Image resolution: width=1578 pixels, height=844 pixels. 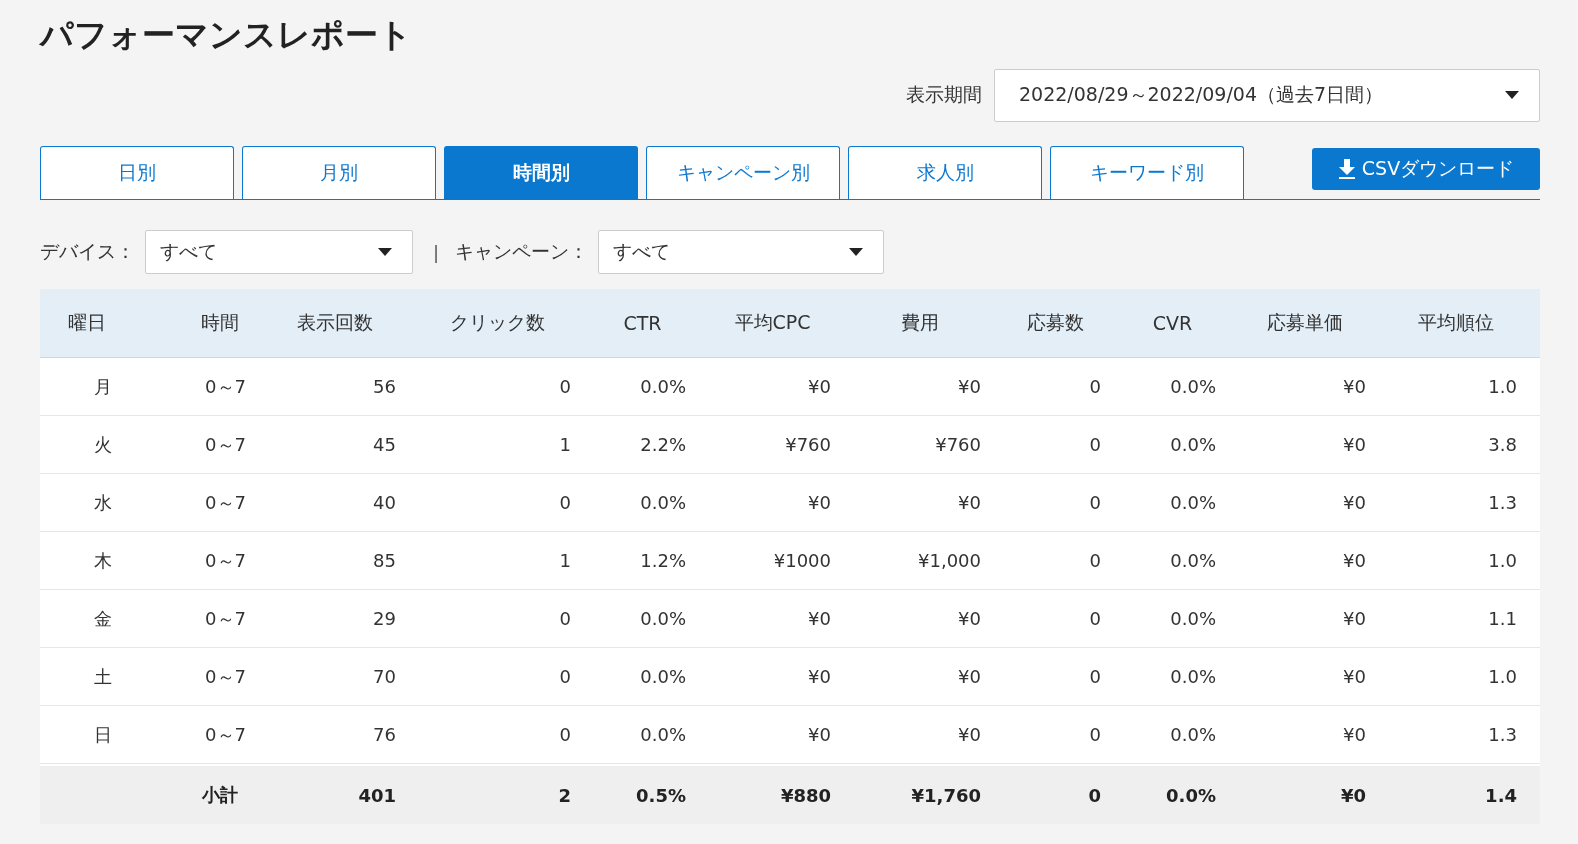 What do you see at coordinates (103, 676) in the screenshot?
I see `table-cell-text: 土` at bounding box center [103, 676].